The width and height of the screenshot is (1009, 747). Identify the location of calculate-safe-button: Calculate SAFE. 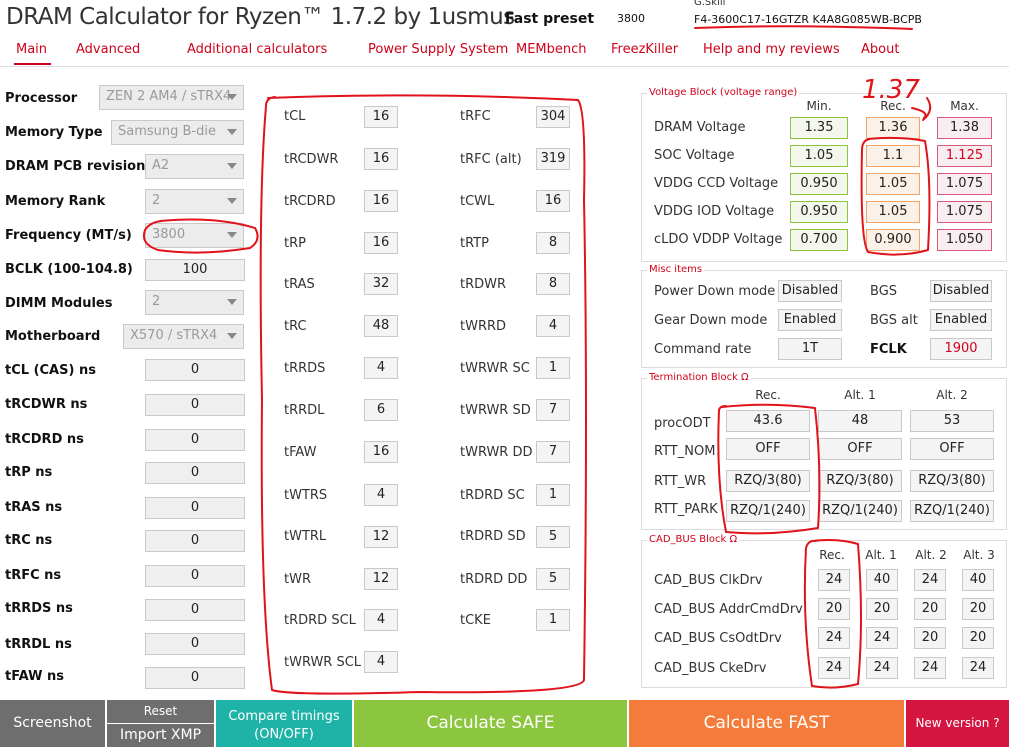
(490, 723).